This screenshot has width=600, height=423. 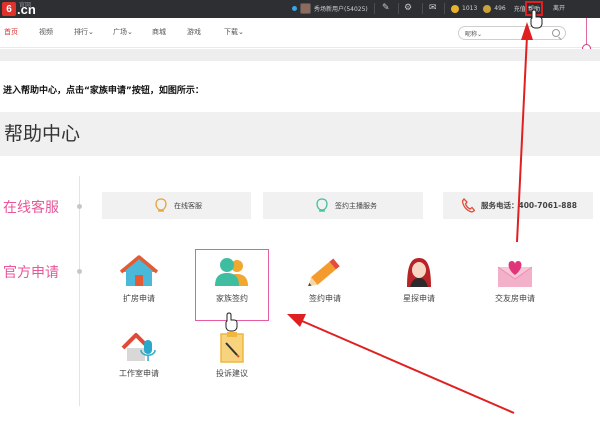 What do you see at coordinates (455, 8) in the screenshot?
I see `coin-icon` at bounding box center [455, 8].